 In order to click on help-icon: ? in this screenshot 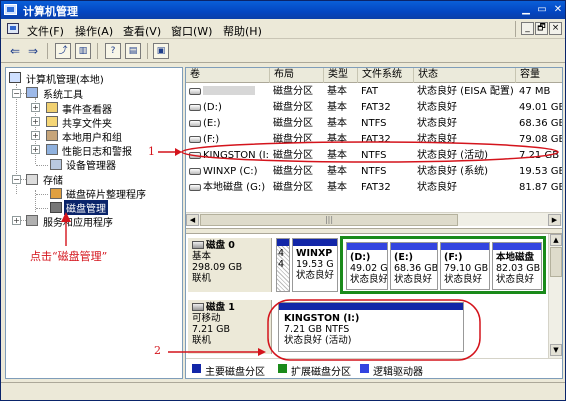, I will do `click(113, 51)`.